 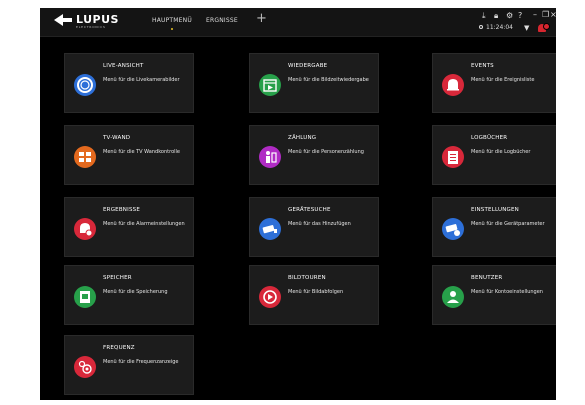 I want to click on menu-tile-description: Menü für die TV Wandkontrolle, so click(x=141, y=152).